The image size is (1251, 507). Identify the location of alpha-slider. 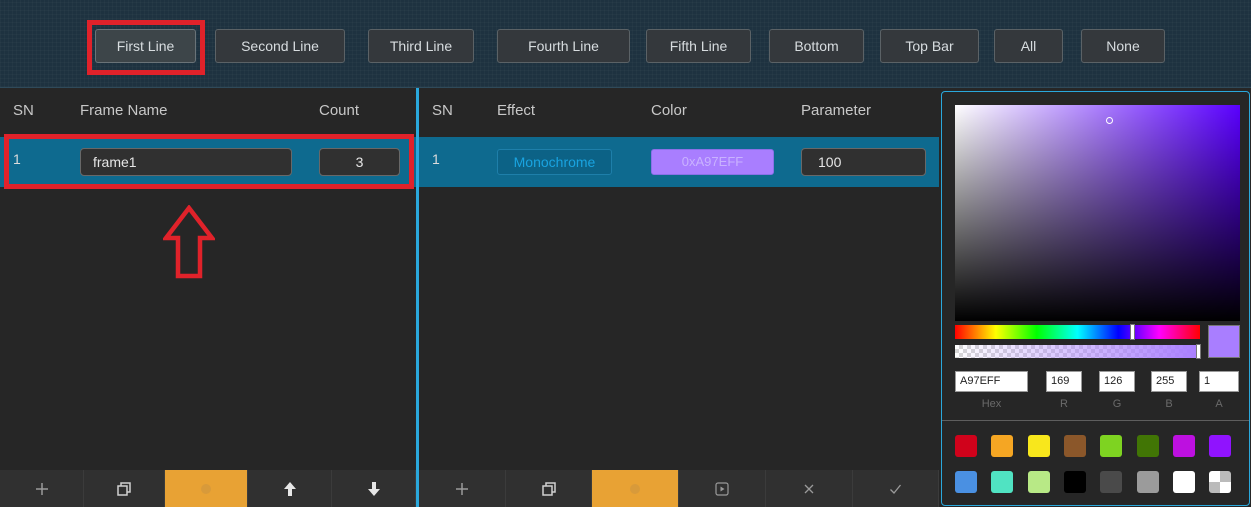
(1078, 351).